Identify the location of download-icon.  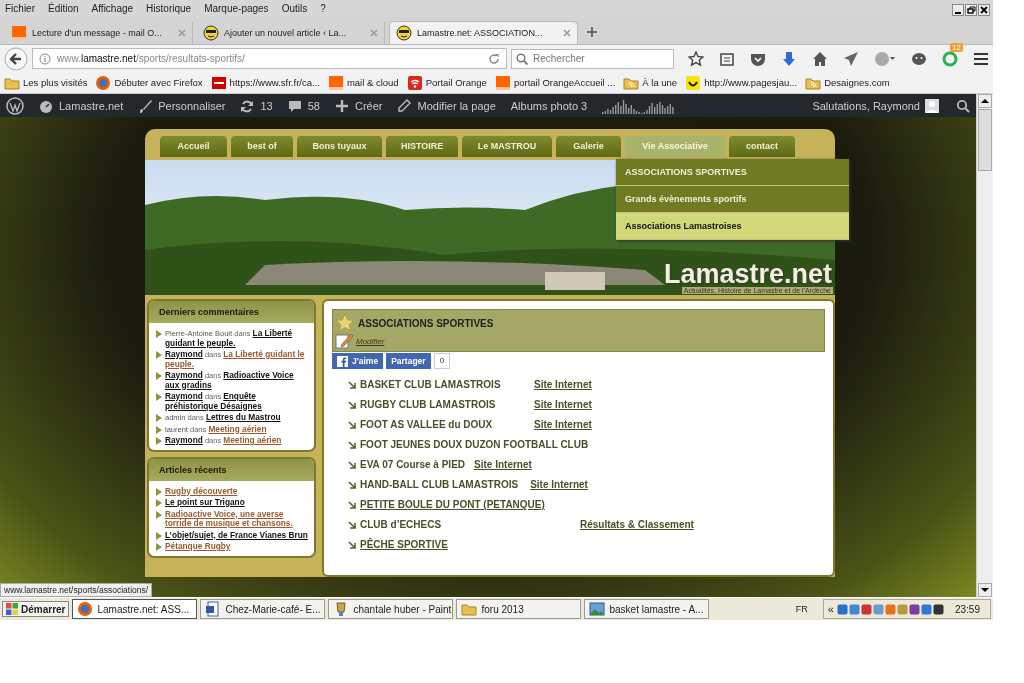
(789, 58).